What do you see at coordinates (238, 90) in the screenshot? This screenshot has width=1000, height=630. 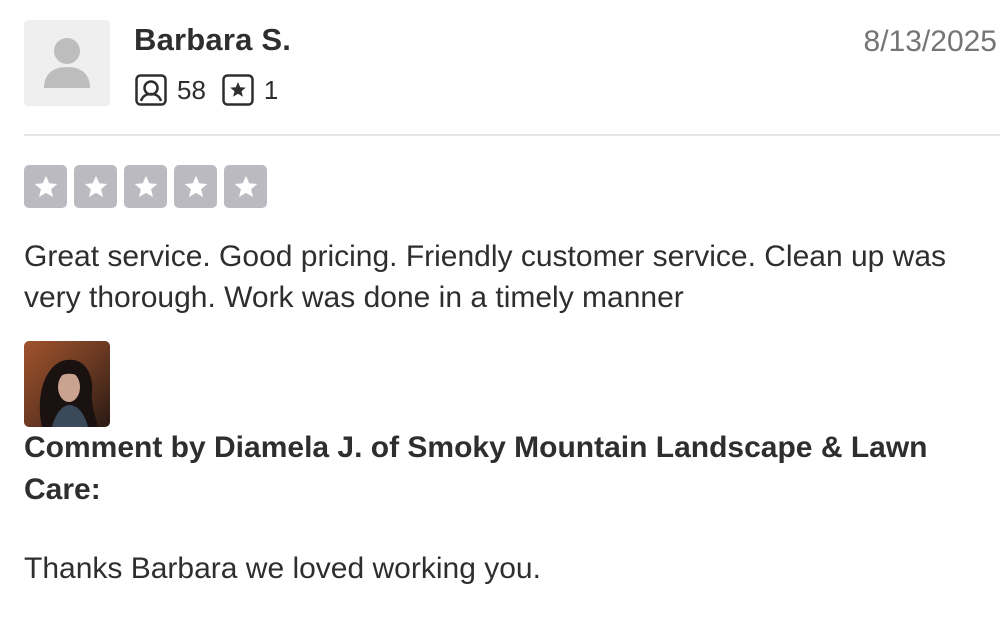 I see `star-badge-icon` at bounding box center [238, 90].